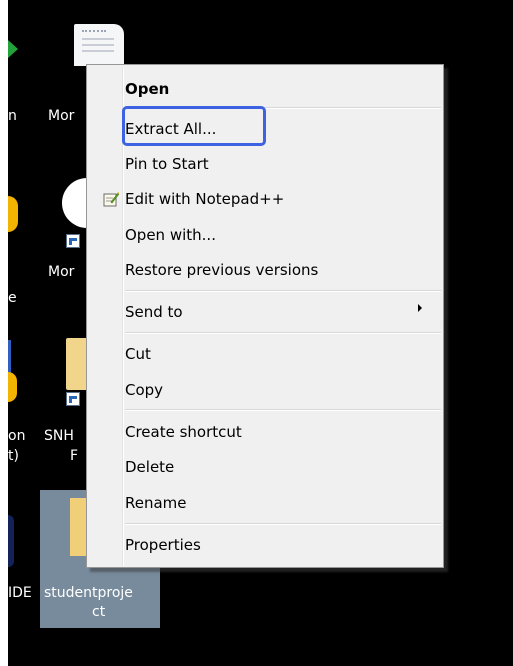  I want to click on menu-item-pin-to-start: Pin to Start, so click(167, 164).